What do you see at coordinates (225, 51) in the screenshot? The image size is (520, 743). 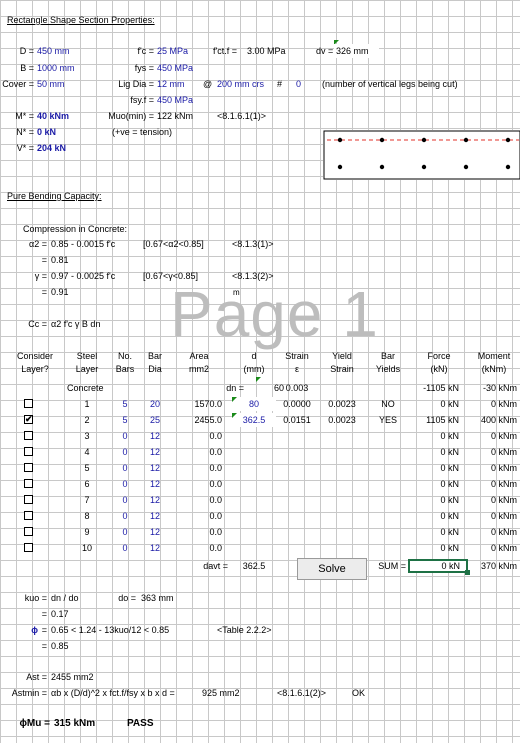 I see `fctf-label: f'ct.f =` at bounding box center [225, 51].